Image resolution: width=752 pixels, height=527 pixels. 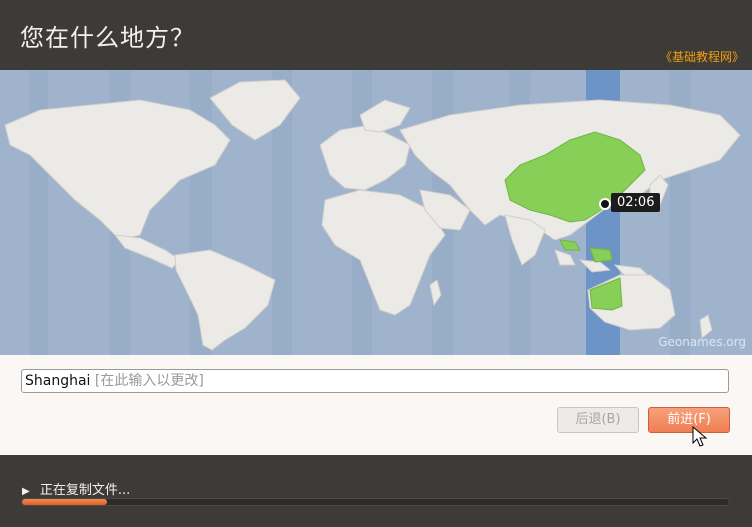 What do you see at coordinates (700, 436) in the screenshot?
I see `mouse-cursor-icon` at bounding box center [700, 436].